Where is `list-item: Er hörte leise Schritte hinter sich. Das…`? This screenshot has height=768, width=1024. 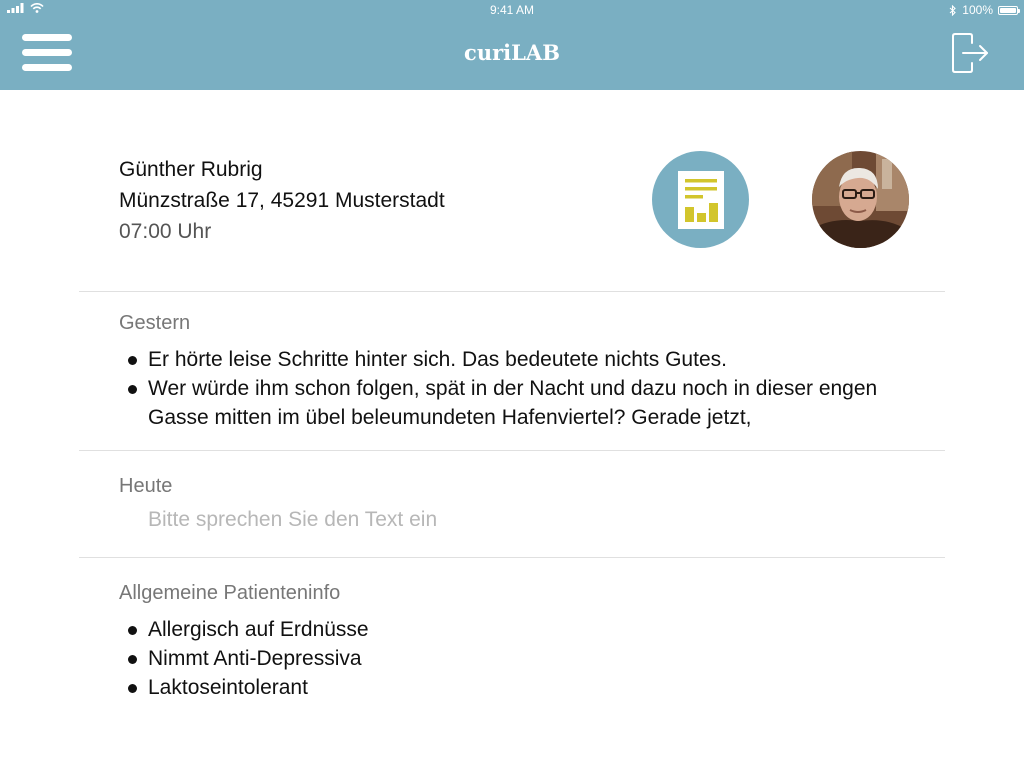
list-item: Er hörte leise Schritte hinter sich. Das… is located at coordinates (504, 359).